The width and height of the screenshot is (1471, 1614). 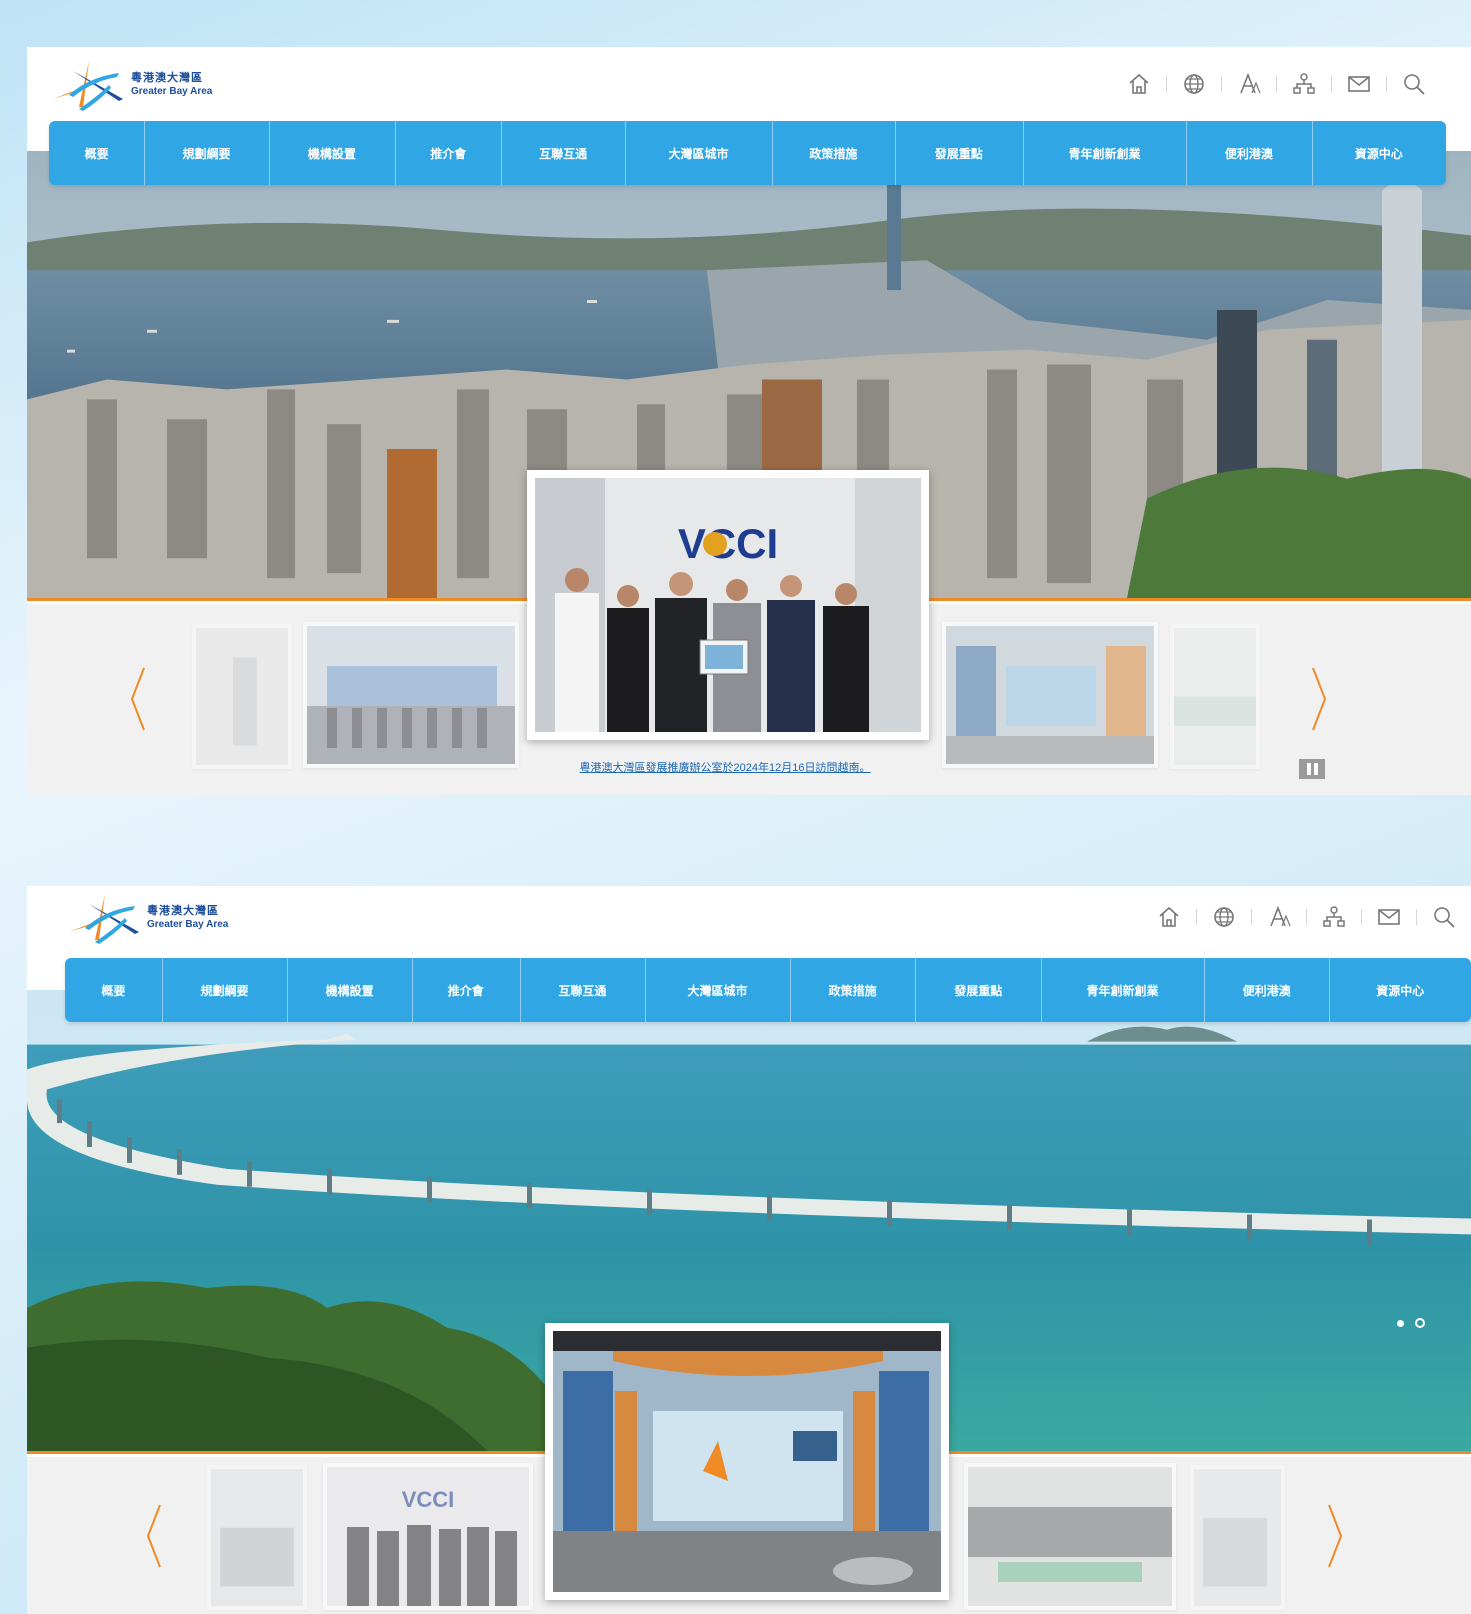 I want to click on featured-image-vcci-group-photo: VCCI, so click(x=728, y=605).